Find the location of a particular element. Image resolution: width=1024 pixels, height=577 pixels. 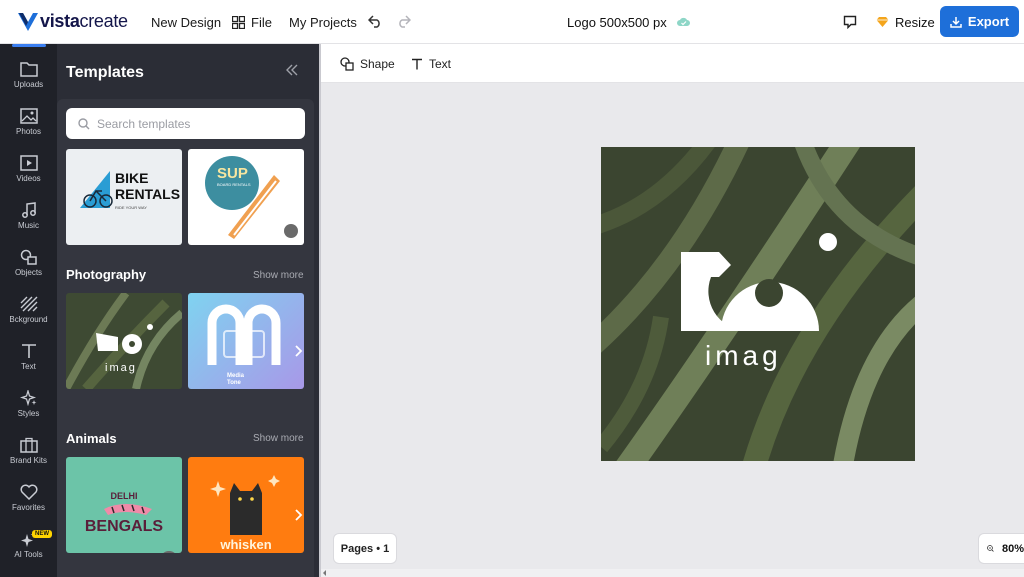

new-design-label: New Design is located at coordinates (186, 22).